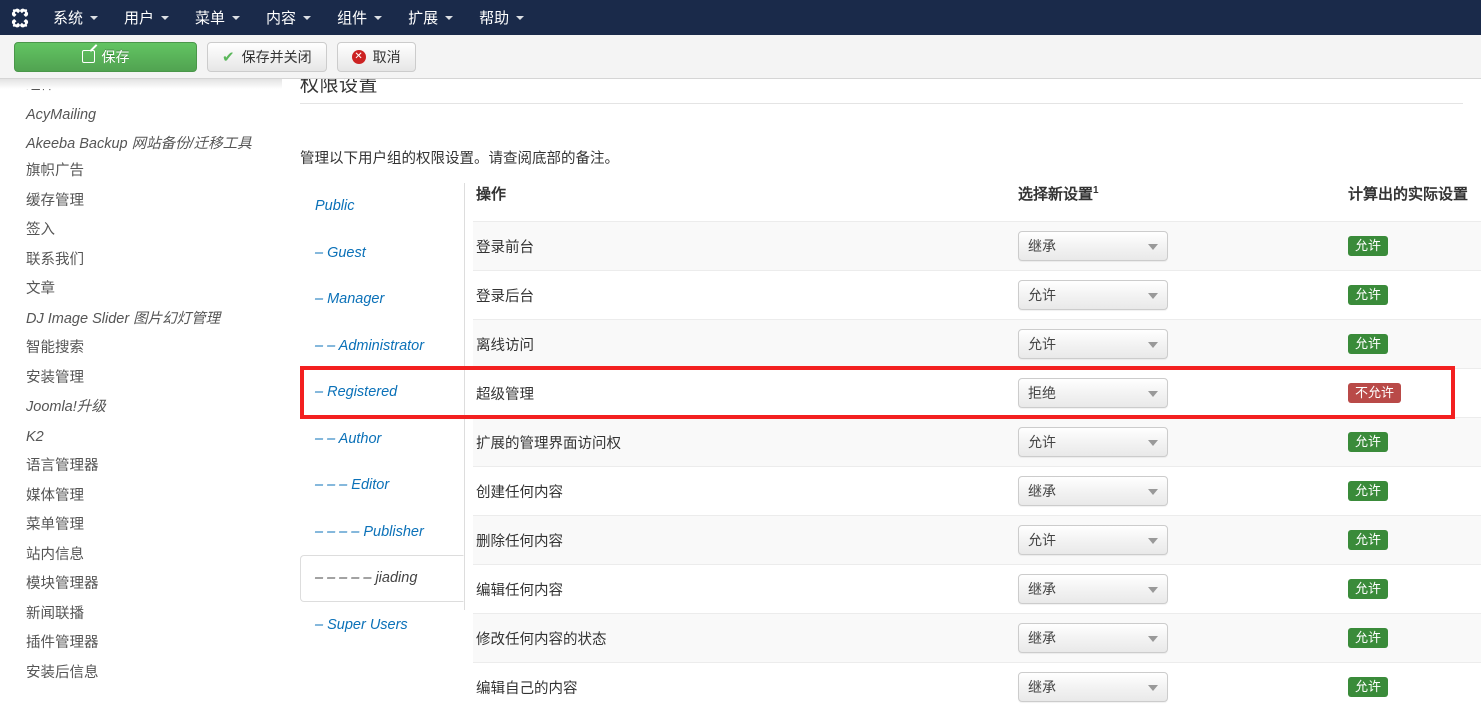  What do you see at coordinates (55, 525) in the screenshot?
I see `sidebar-item-label: 菜单管理` at bounding box center [55, 525].